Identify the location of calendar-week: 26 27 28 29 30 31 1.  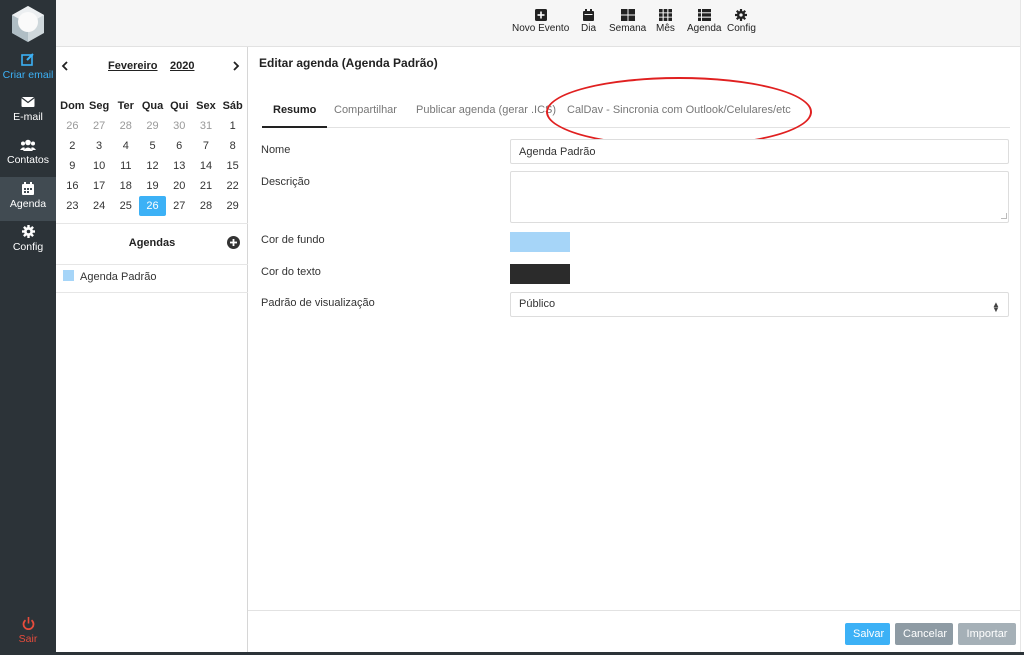
(152, 126).